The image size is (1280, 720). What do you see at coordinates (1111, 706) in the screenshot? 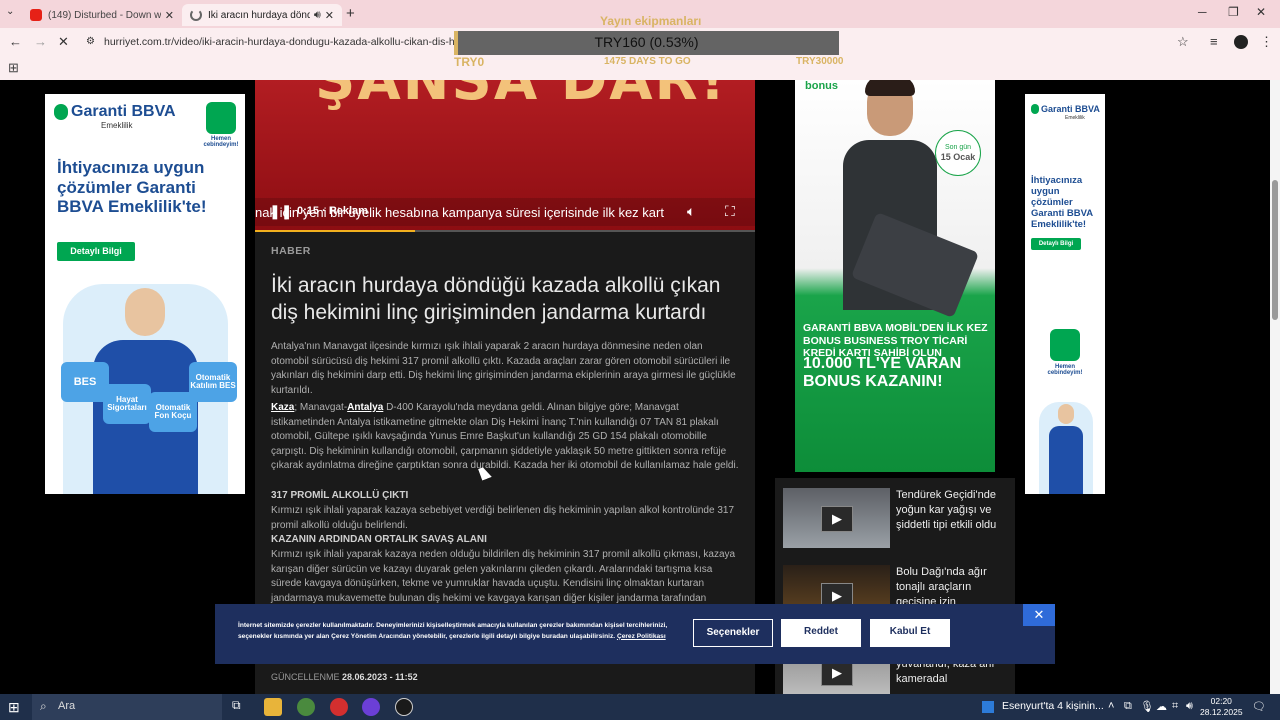
I see `tray-expand-icon: ˄` at bounding box center [1111, 706].